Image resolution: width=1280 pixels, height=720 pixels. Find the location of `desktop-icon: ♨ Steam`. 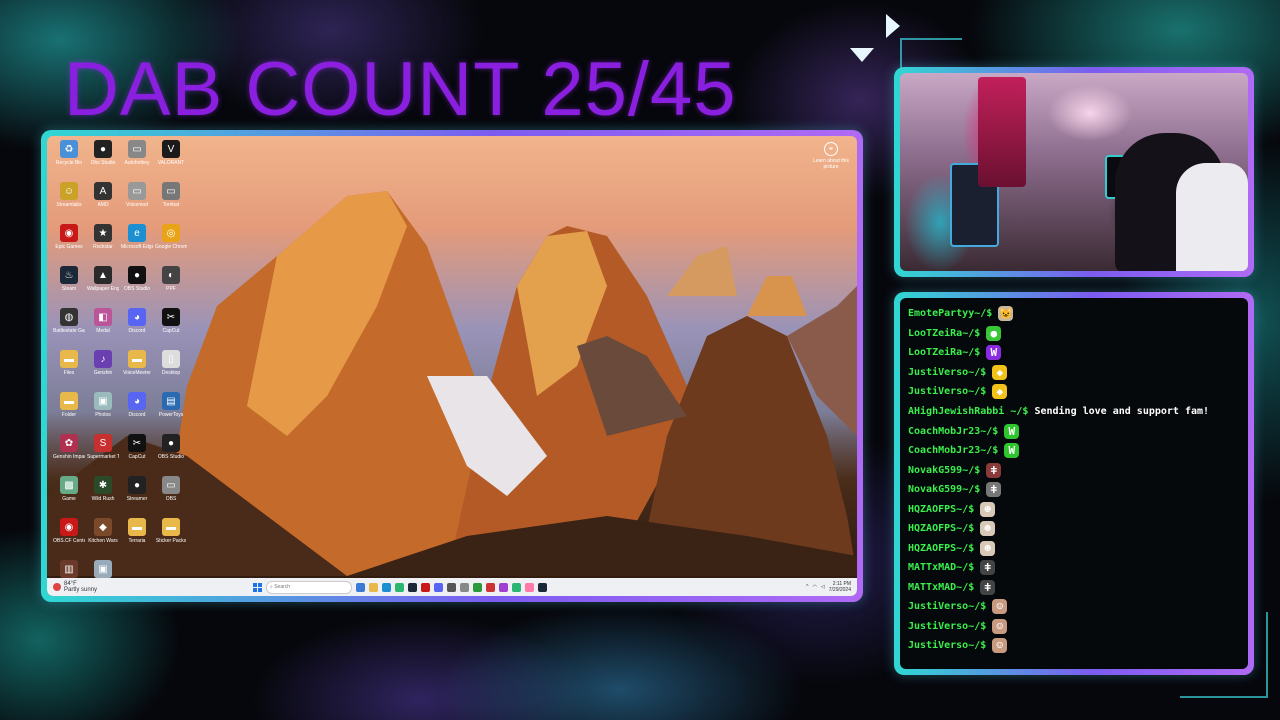

desktop-icon: ♨ Steam is located at coordinates (69, 287).